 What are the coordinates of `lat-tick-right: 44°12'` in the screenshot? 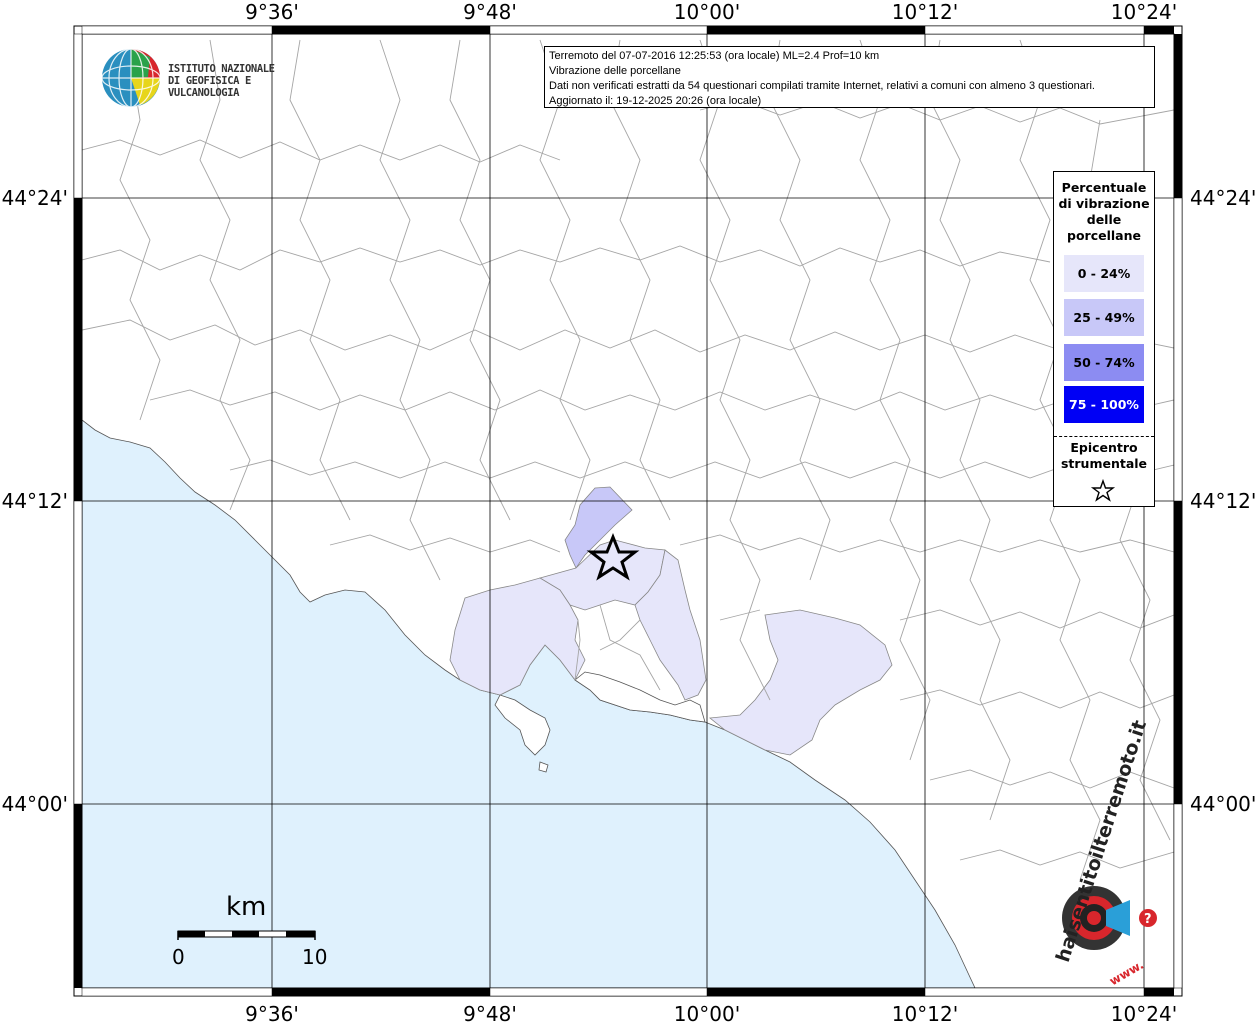 It's located at (1223, 501).